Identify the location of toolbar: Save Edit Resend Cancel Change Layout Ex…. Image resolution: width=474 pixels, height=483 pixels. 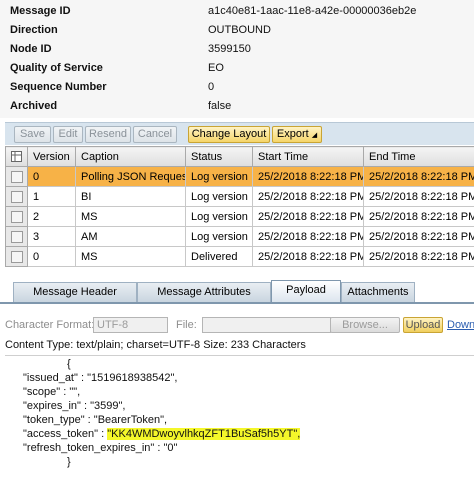
(239, 133).